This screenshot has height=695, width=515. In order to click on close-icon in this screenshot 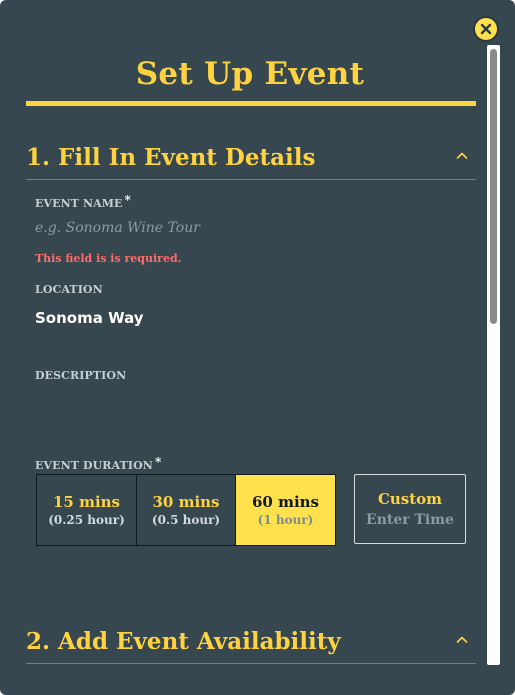, I will do `click(486, 29)`.